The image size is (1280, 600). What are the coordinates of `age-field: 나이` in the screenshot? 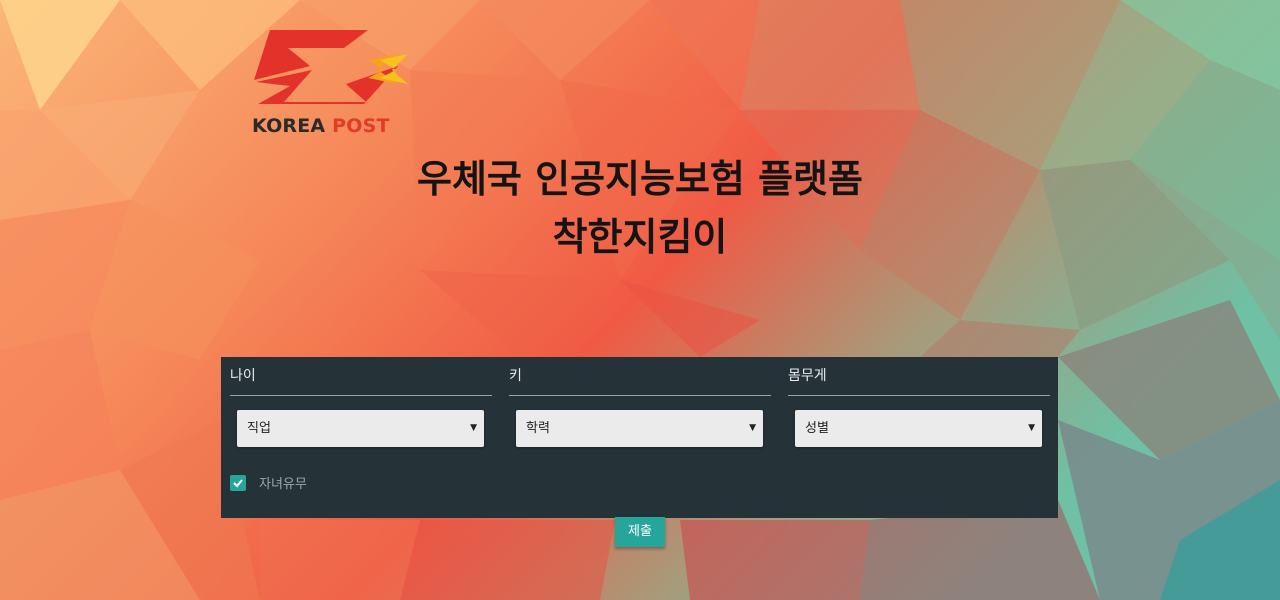 It's located at (361, 376).